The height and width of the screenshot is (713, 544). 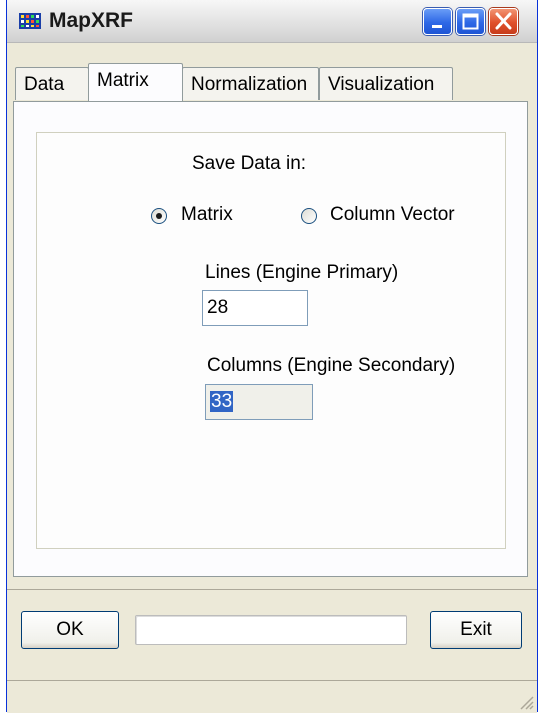 What do you see at coordinates (272, 21) in the screenshot?
I see `title-bar: MapXRF` at bounding box center [272, 21].